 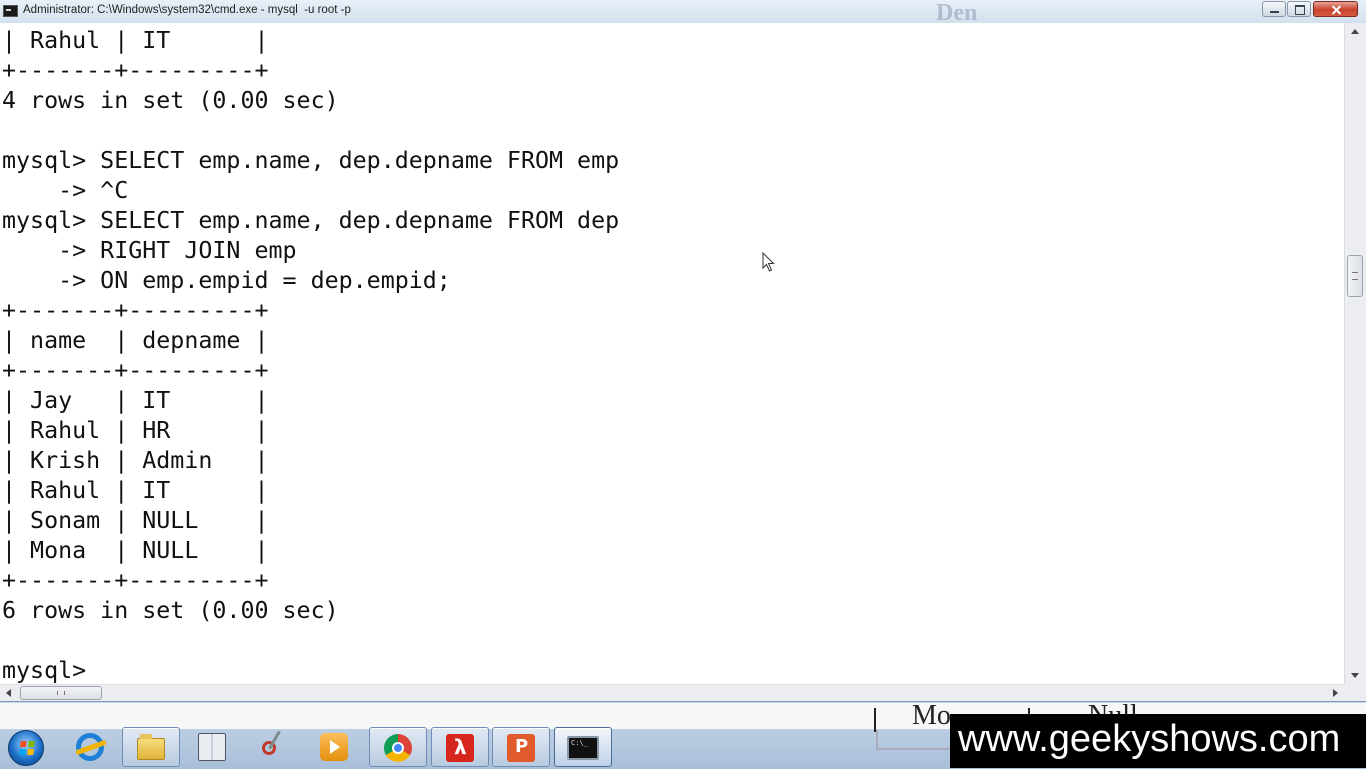 What do you see at coordinates (1335, 9) in the screenshot?
I see `close-button` at bounding box center [1335, 9].